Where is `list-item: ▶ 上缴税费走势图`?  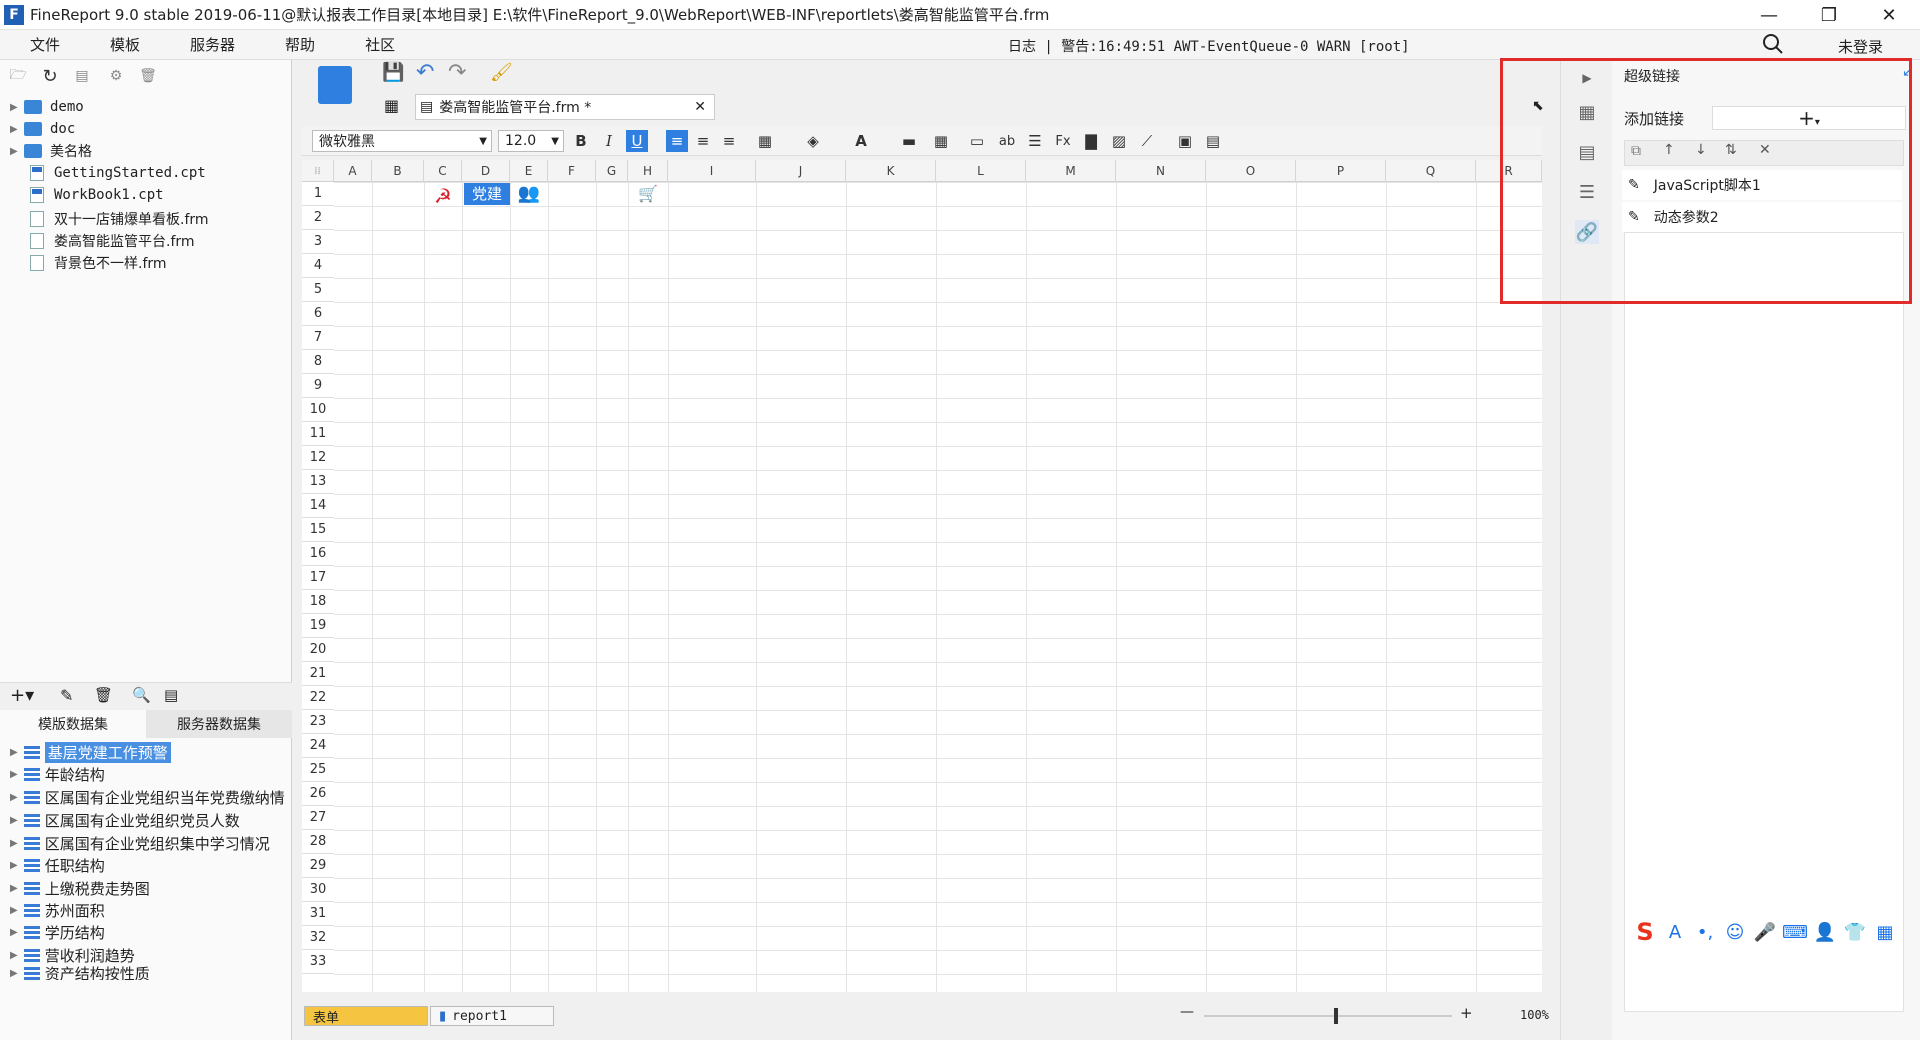
list-item: ▶ 上缴税费走势图 is located at coordinates (80, 888).